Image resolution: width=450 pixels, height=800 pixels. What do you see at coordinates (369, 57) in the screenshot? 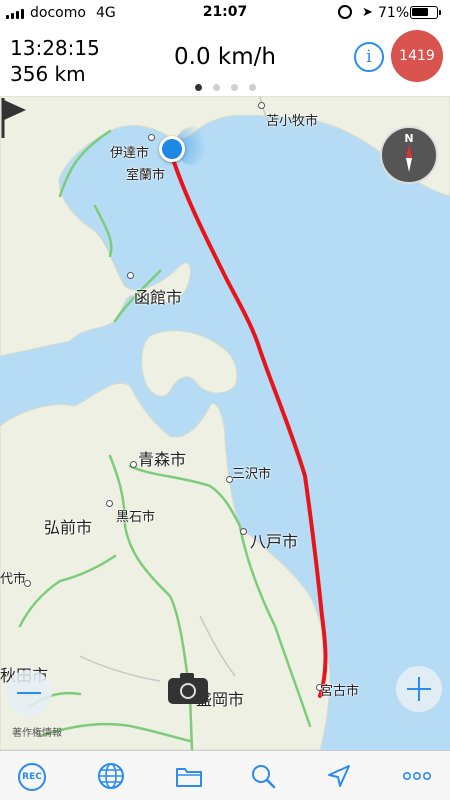
I see `info-icon: i` at bounding box center [369, 57].